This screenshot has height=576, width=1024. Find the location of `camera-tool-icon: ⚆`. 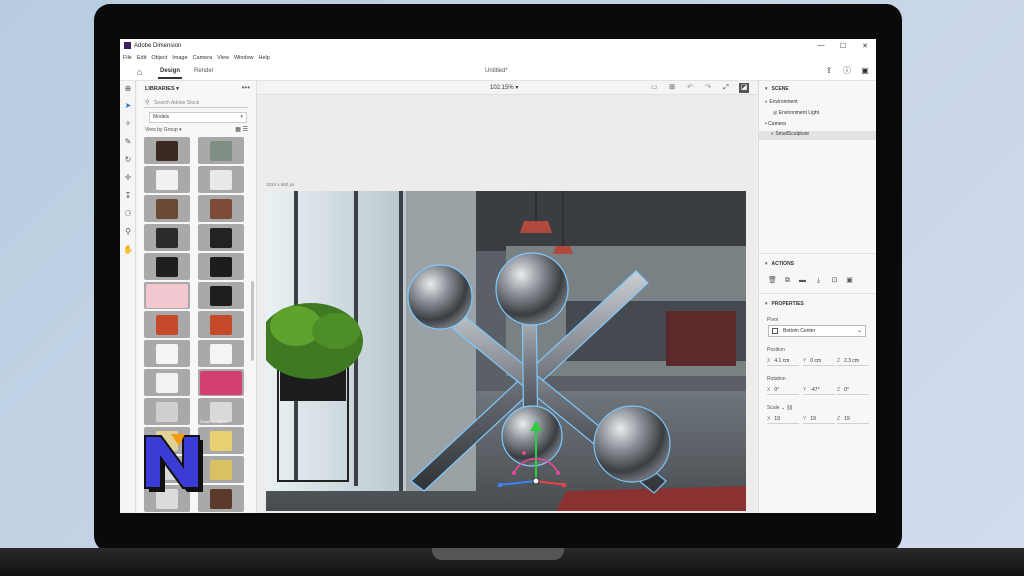

camera-tool-icon: ⚆ is located at coordinates (128, 214).